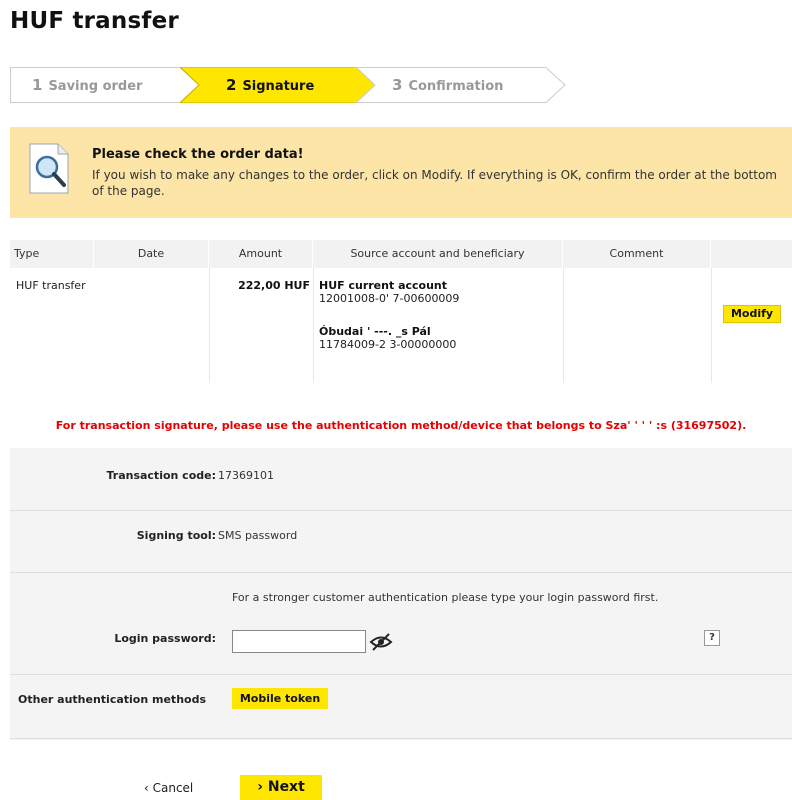  Describe the element at coordinates (637, 254) in the screenshot. I see `col-comment: Comment` at that location.